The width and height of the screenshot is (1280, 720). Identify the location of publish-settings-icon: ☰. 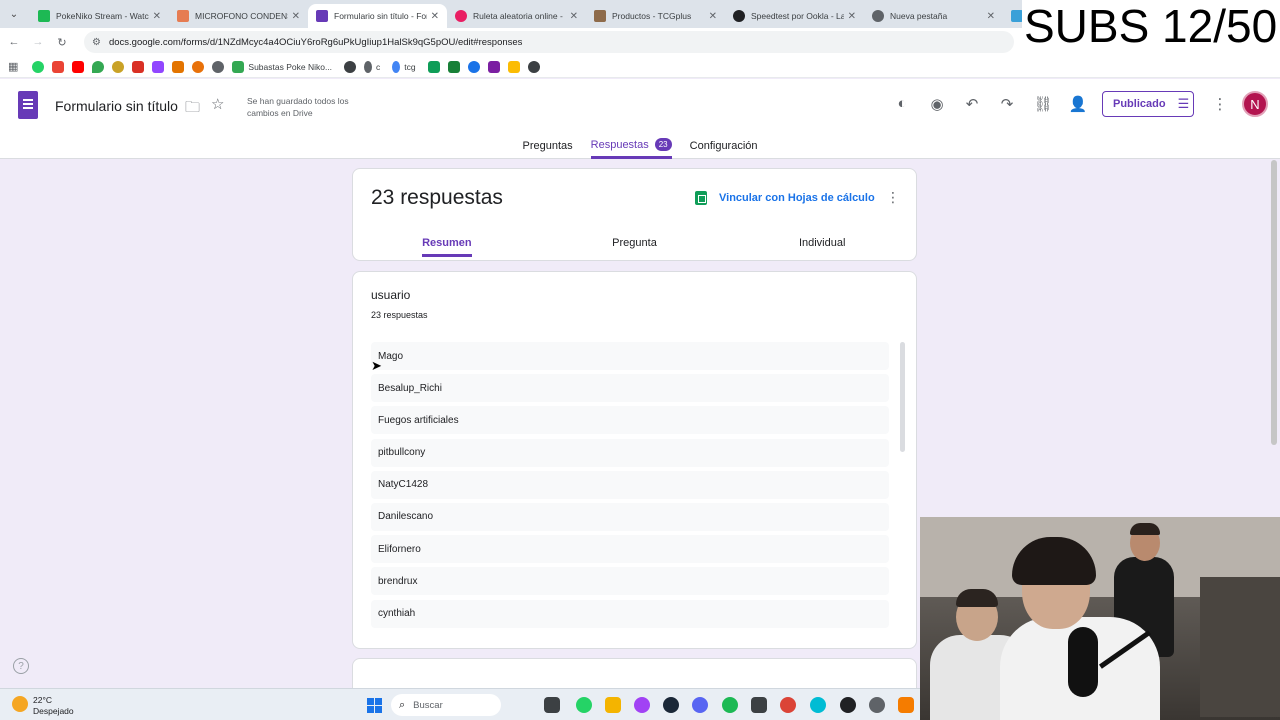
(1183, 103).